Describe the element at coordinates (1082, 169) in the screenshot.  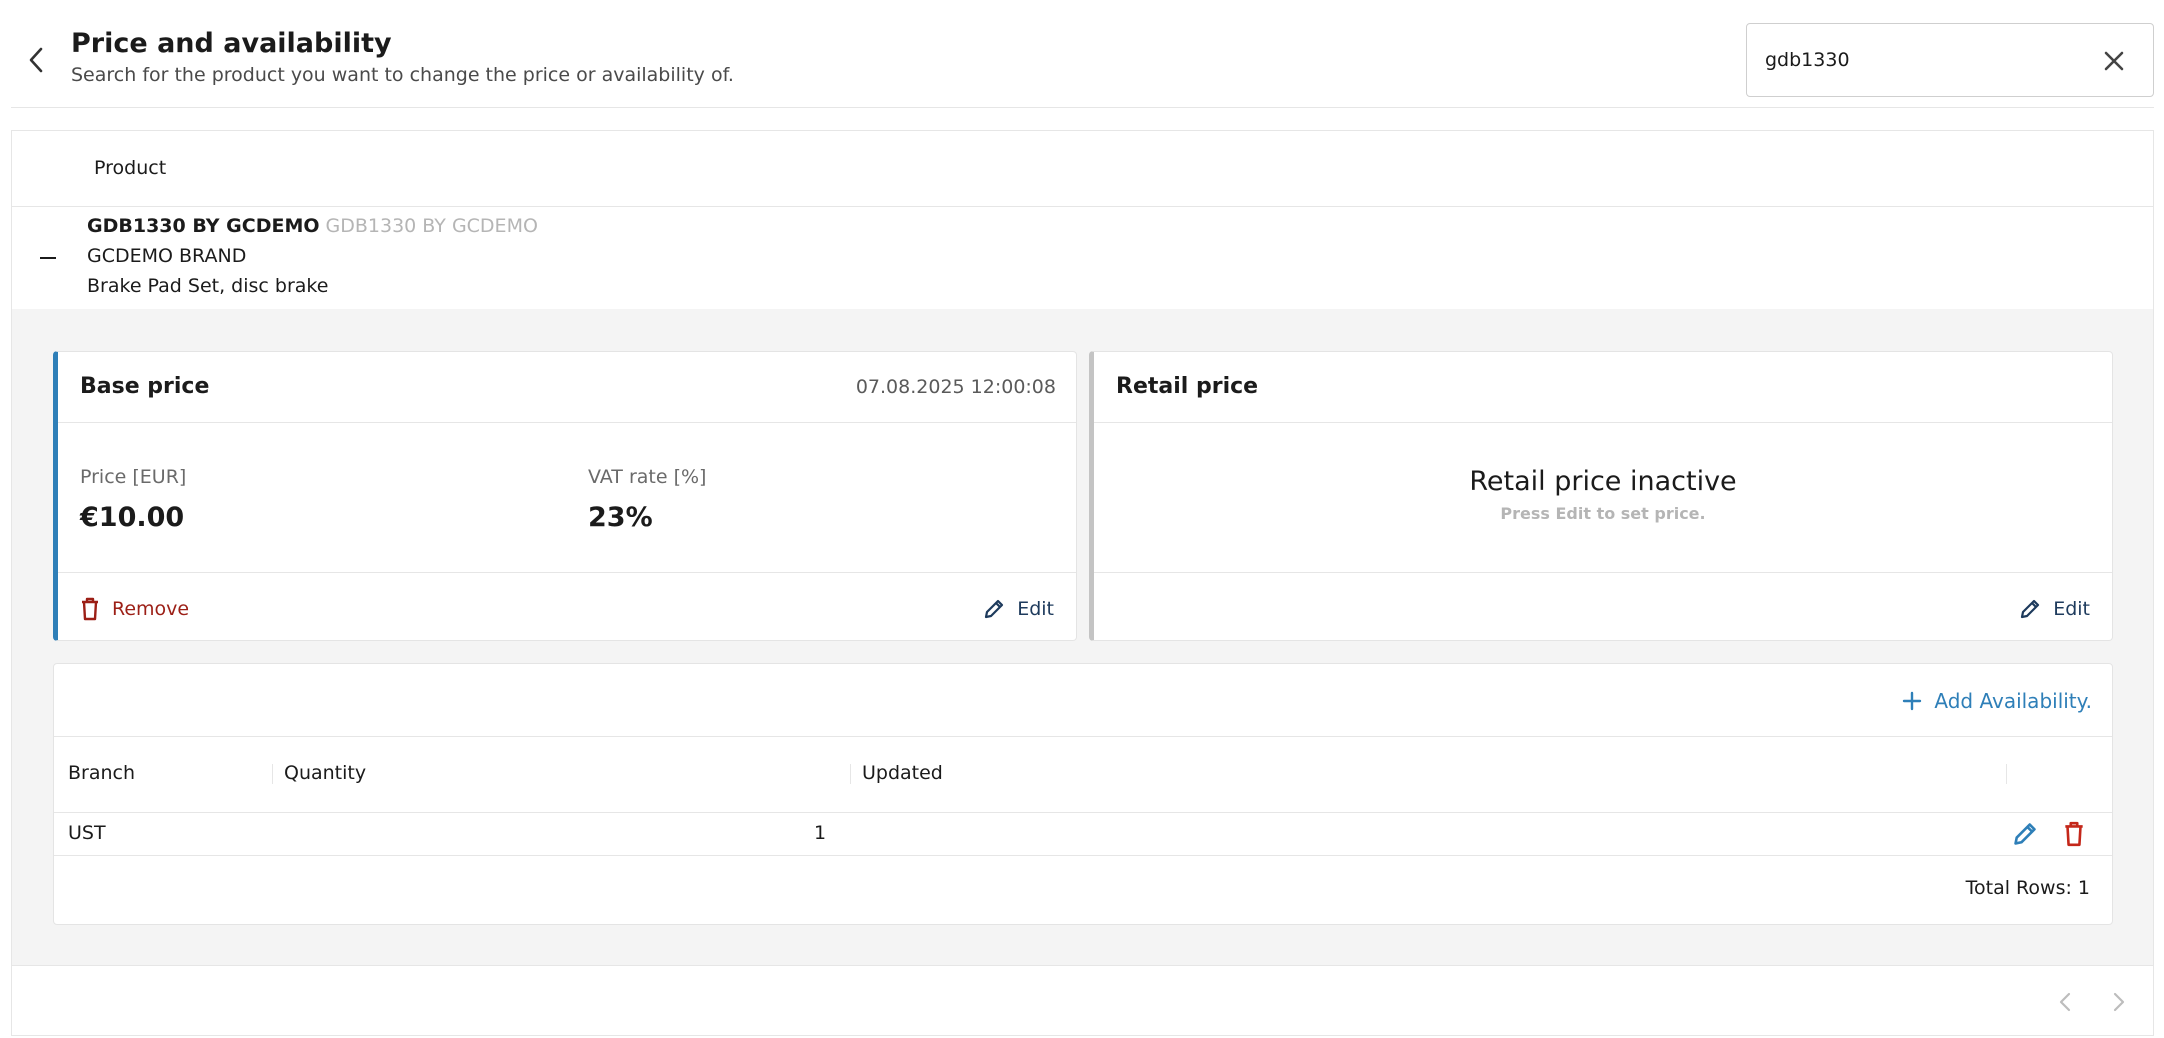
I see `table-header: Product` at that location.